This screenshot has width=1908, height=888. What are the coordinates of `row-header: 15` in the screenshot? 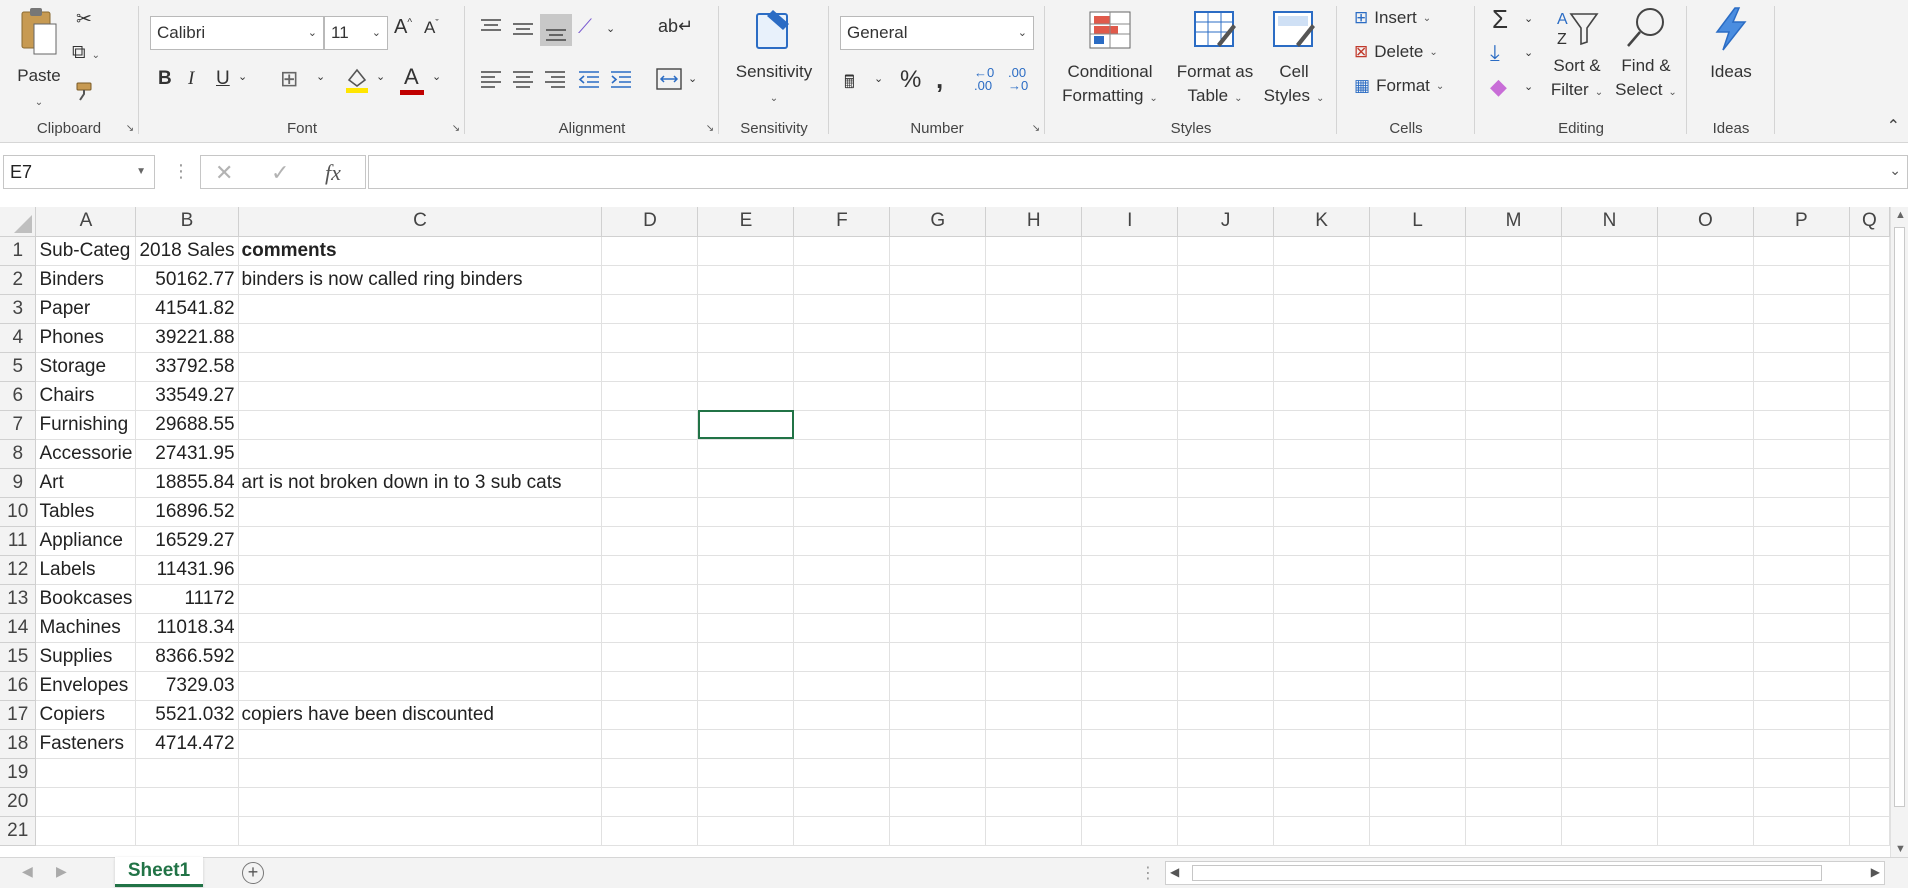 It's located at (18, 657).